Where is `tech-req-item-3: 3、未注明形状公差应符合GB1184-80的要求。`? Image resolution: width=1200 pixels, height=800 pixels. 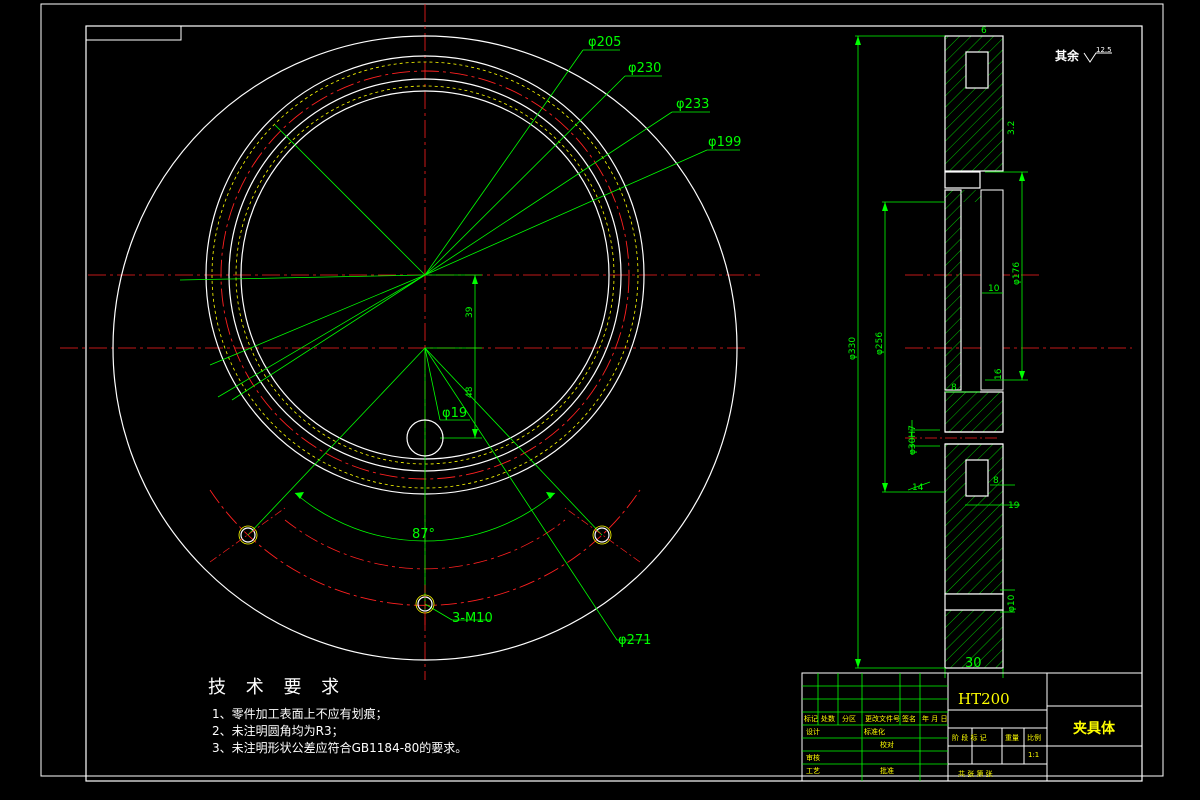 tech-req-item-3: 3、未注明形状公差应符合GB1184-80的要求。 is located at coordinates (339, 747).